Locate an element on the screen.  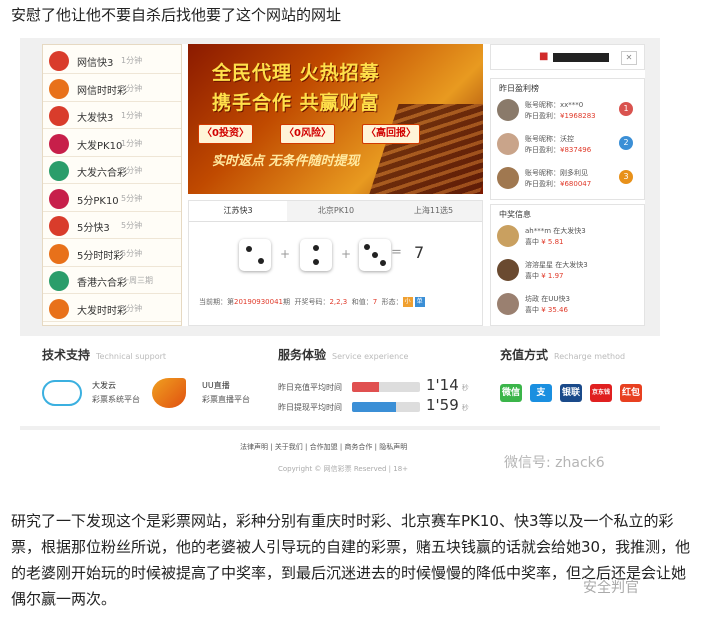
ranking-item: 账号昵称：刚多利见 昨日盈利：¥680047 3 is located at coordinates (567, 179).